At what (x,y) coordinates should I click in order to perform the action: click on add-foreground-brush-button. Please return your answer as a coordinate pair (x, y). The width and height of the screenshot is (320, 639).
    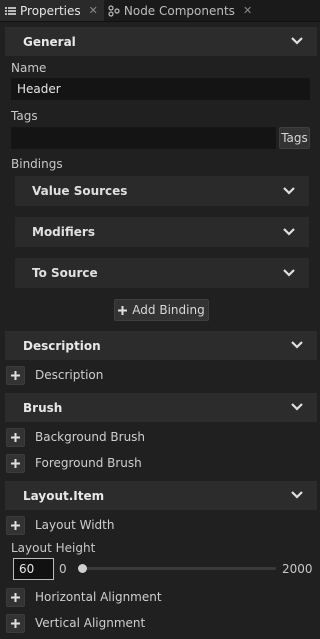
    Looking at the image, I should click on (15, 463).